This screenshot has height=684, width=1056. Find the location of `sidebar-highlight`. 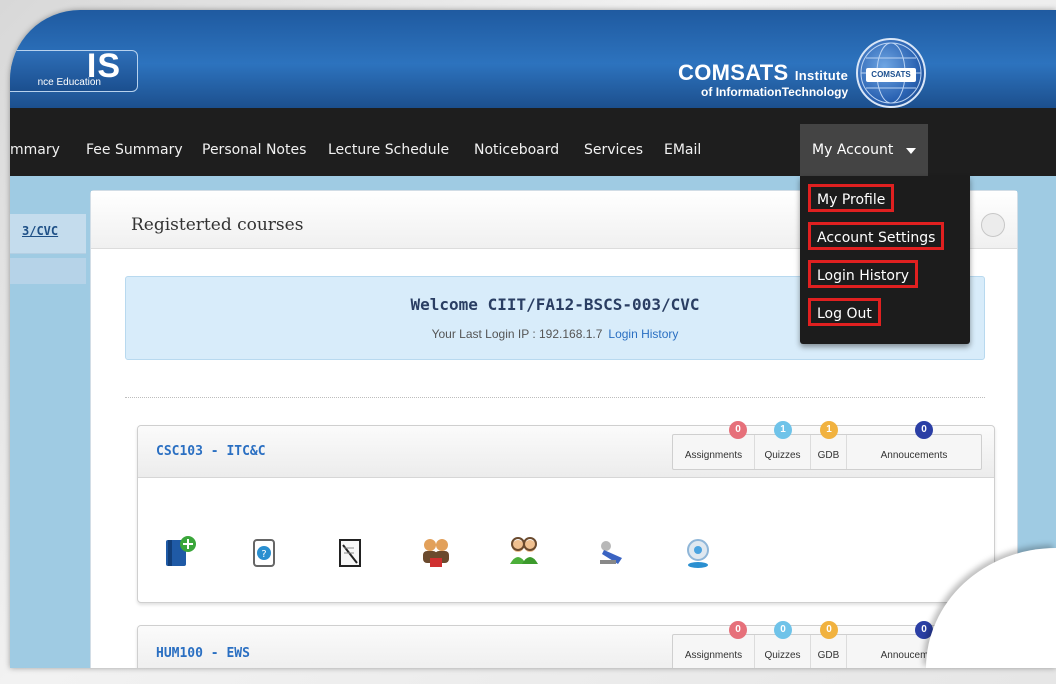

sidebar-highlight is located at coordinates (48, 271).